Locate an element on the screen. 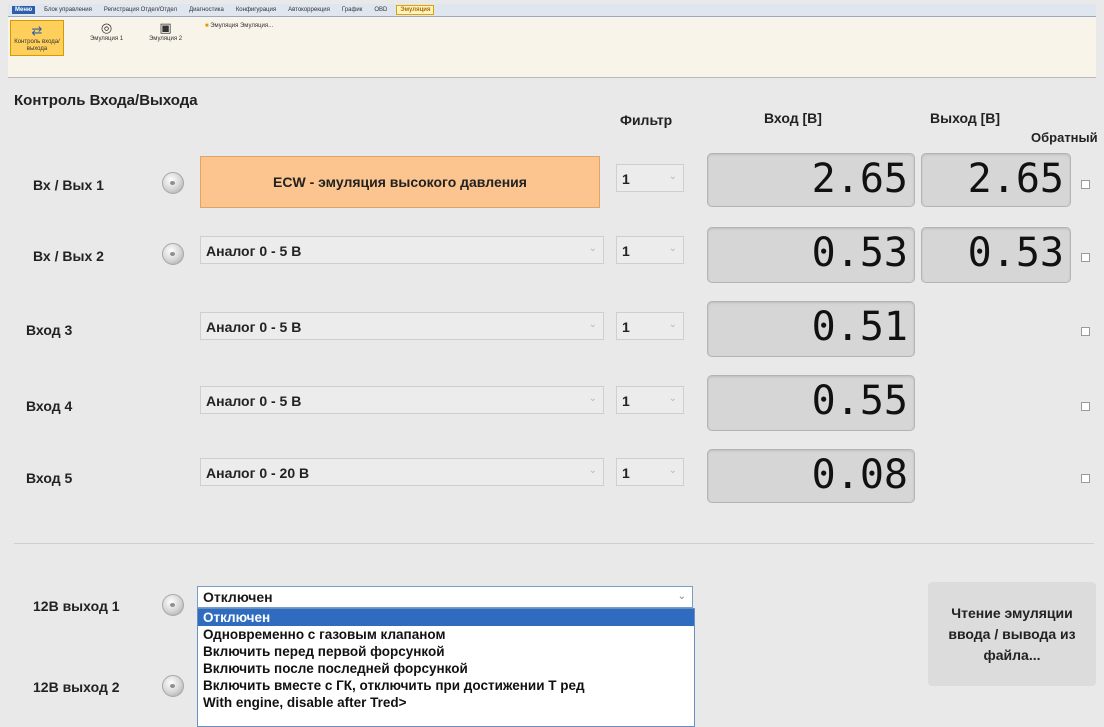  read-button-line2: ввода / вывода из is located at coordinates (1012, 633).